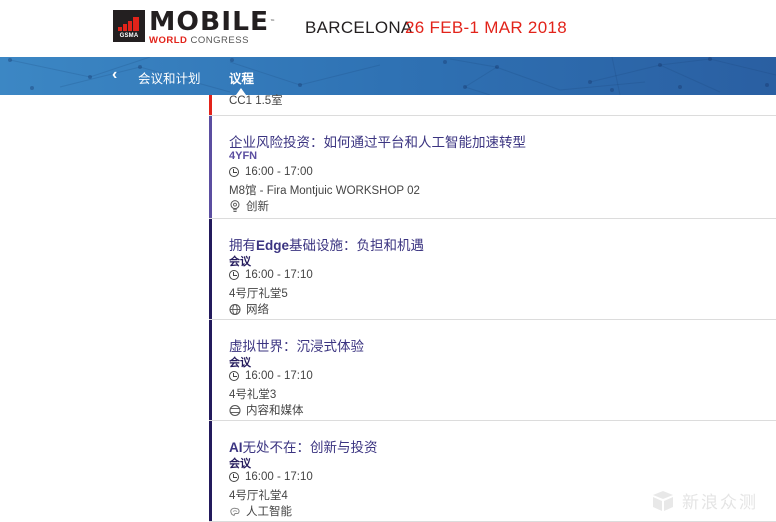 This screenshot has width=776, height=522. Describe the element at coordinates (169, 77) in the screenshot. I see `breadcrumb-meetings-and-plans: 会议和计划` at that location.